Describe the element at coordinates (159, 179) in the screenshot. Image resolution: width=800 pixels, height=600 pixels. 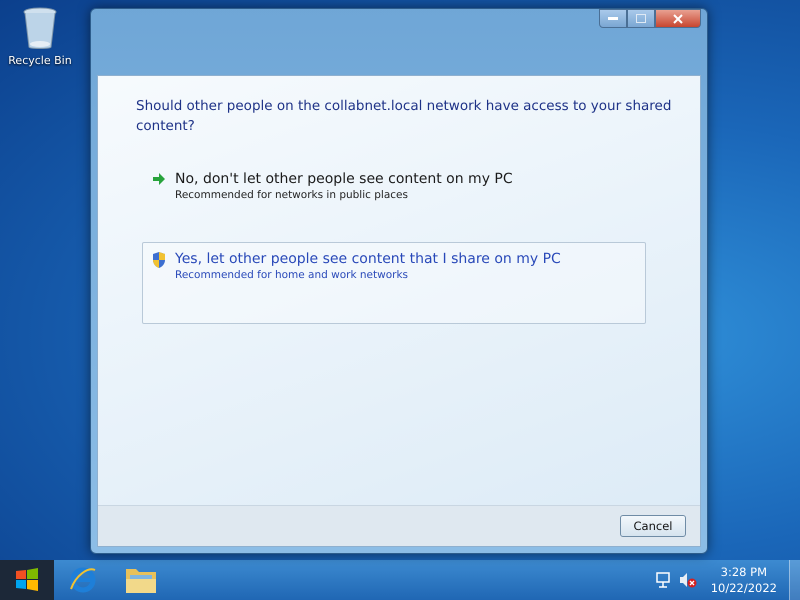
I see `arrow-icon` at that location.